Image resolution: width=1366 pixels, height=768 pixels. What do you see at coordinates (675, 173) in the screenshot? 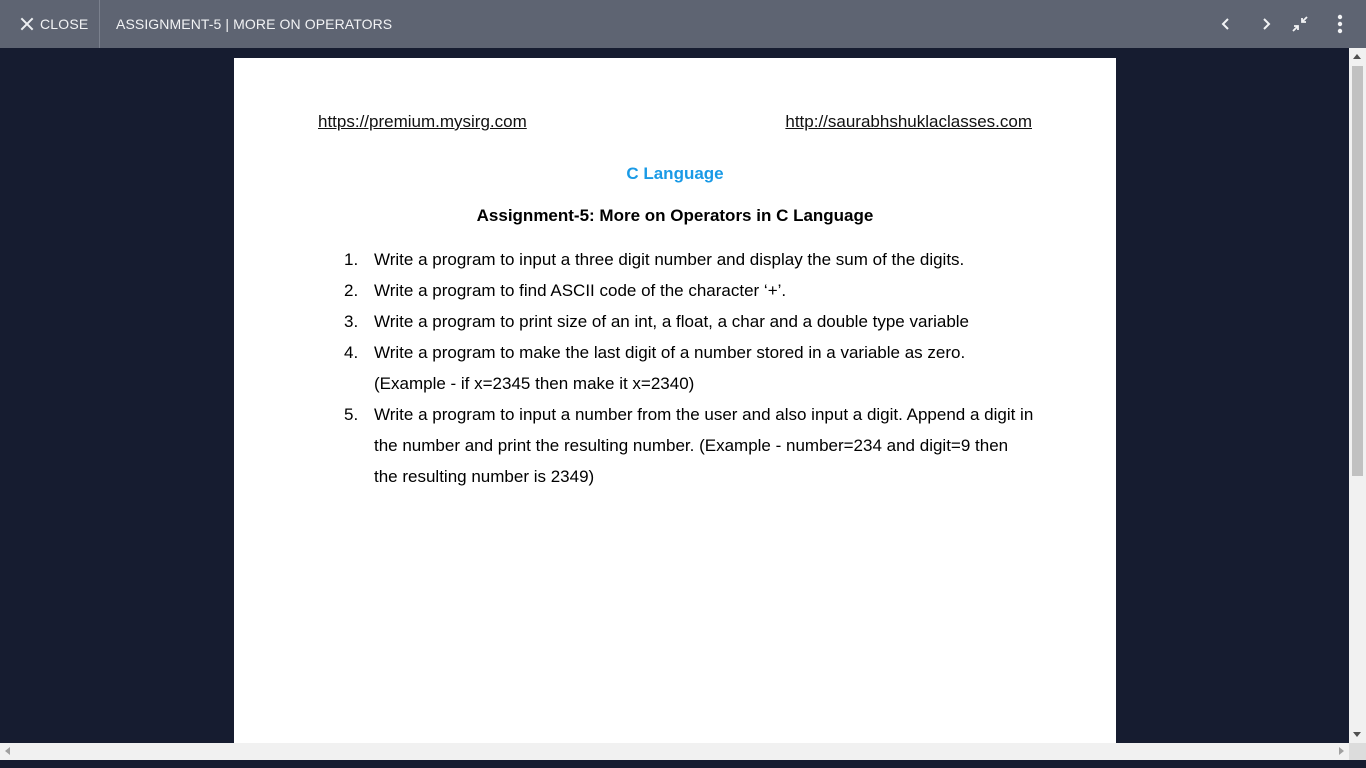
I see `subject-title: C Language` at bounding box center [675, 173].